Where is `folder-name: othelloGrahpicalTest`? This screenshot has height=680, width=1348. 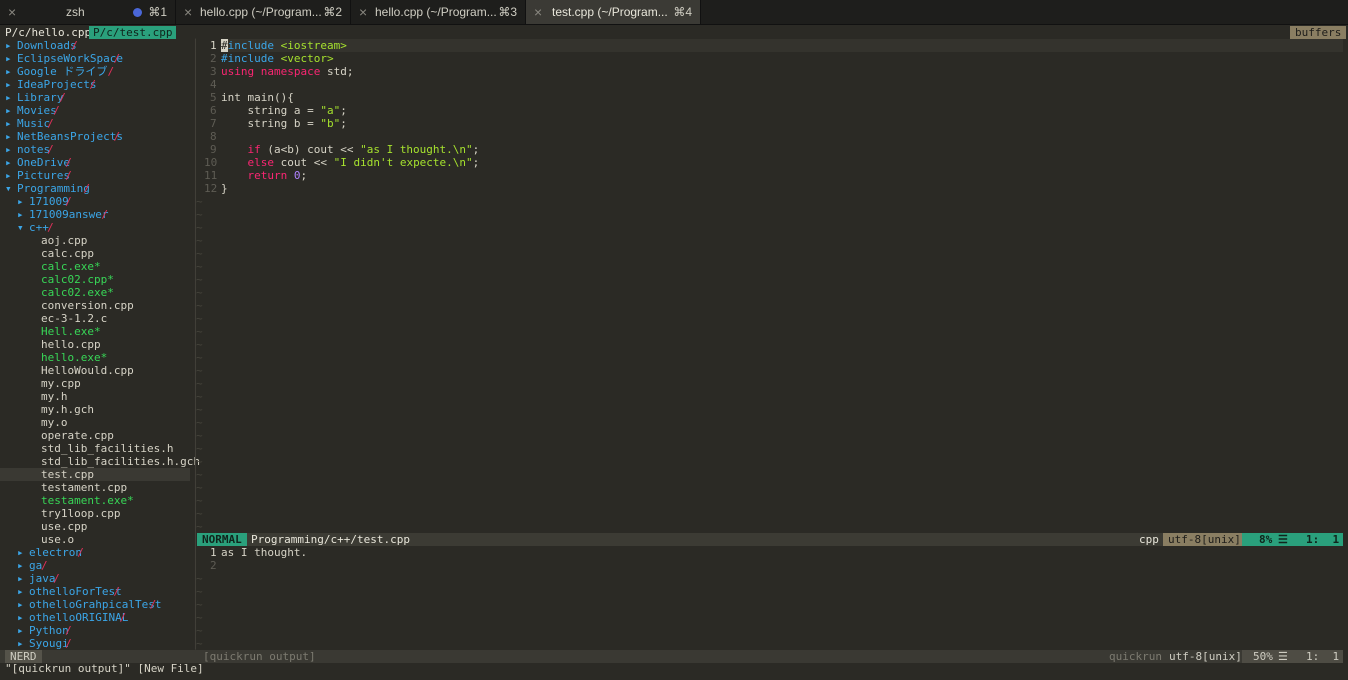 folder-name: othelloGrahpicalTest is located at coordinates (95, 604).